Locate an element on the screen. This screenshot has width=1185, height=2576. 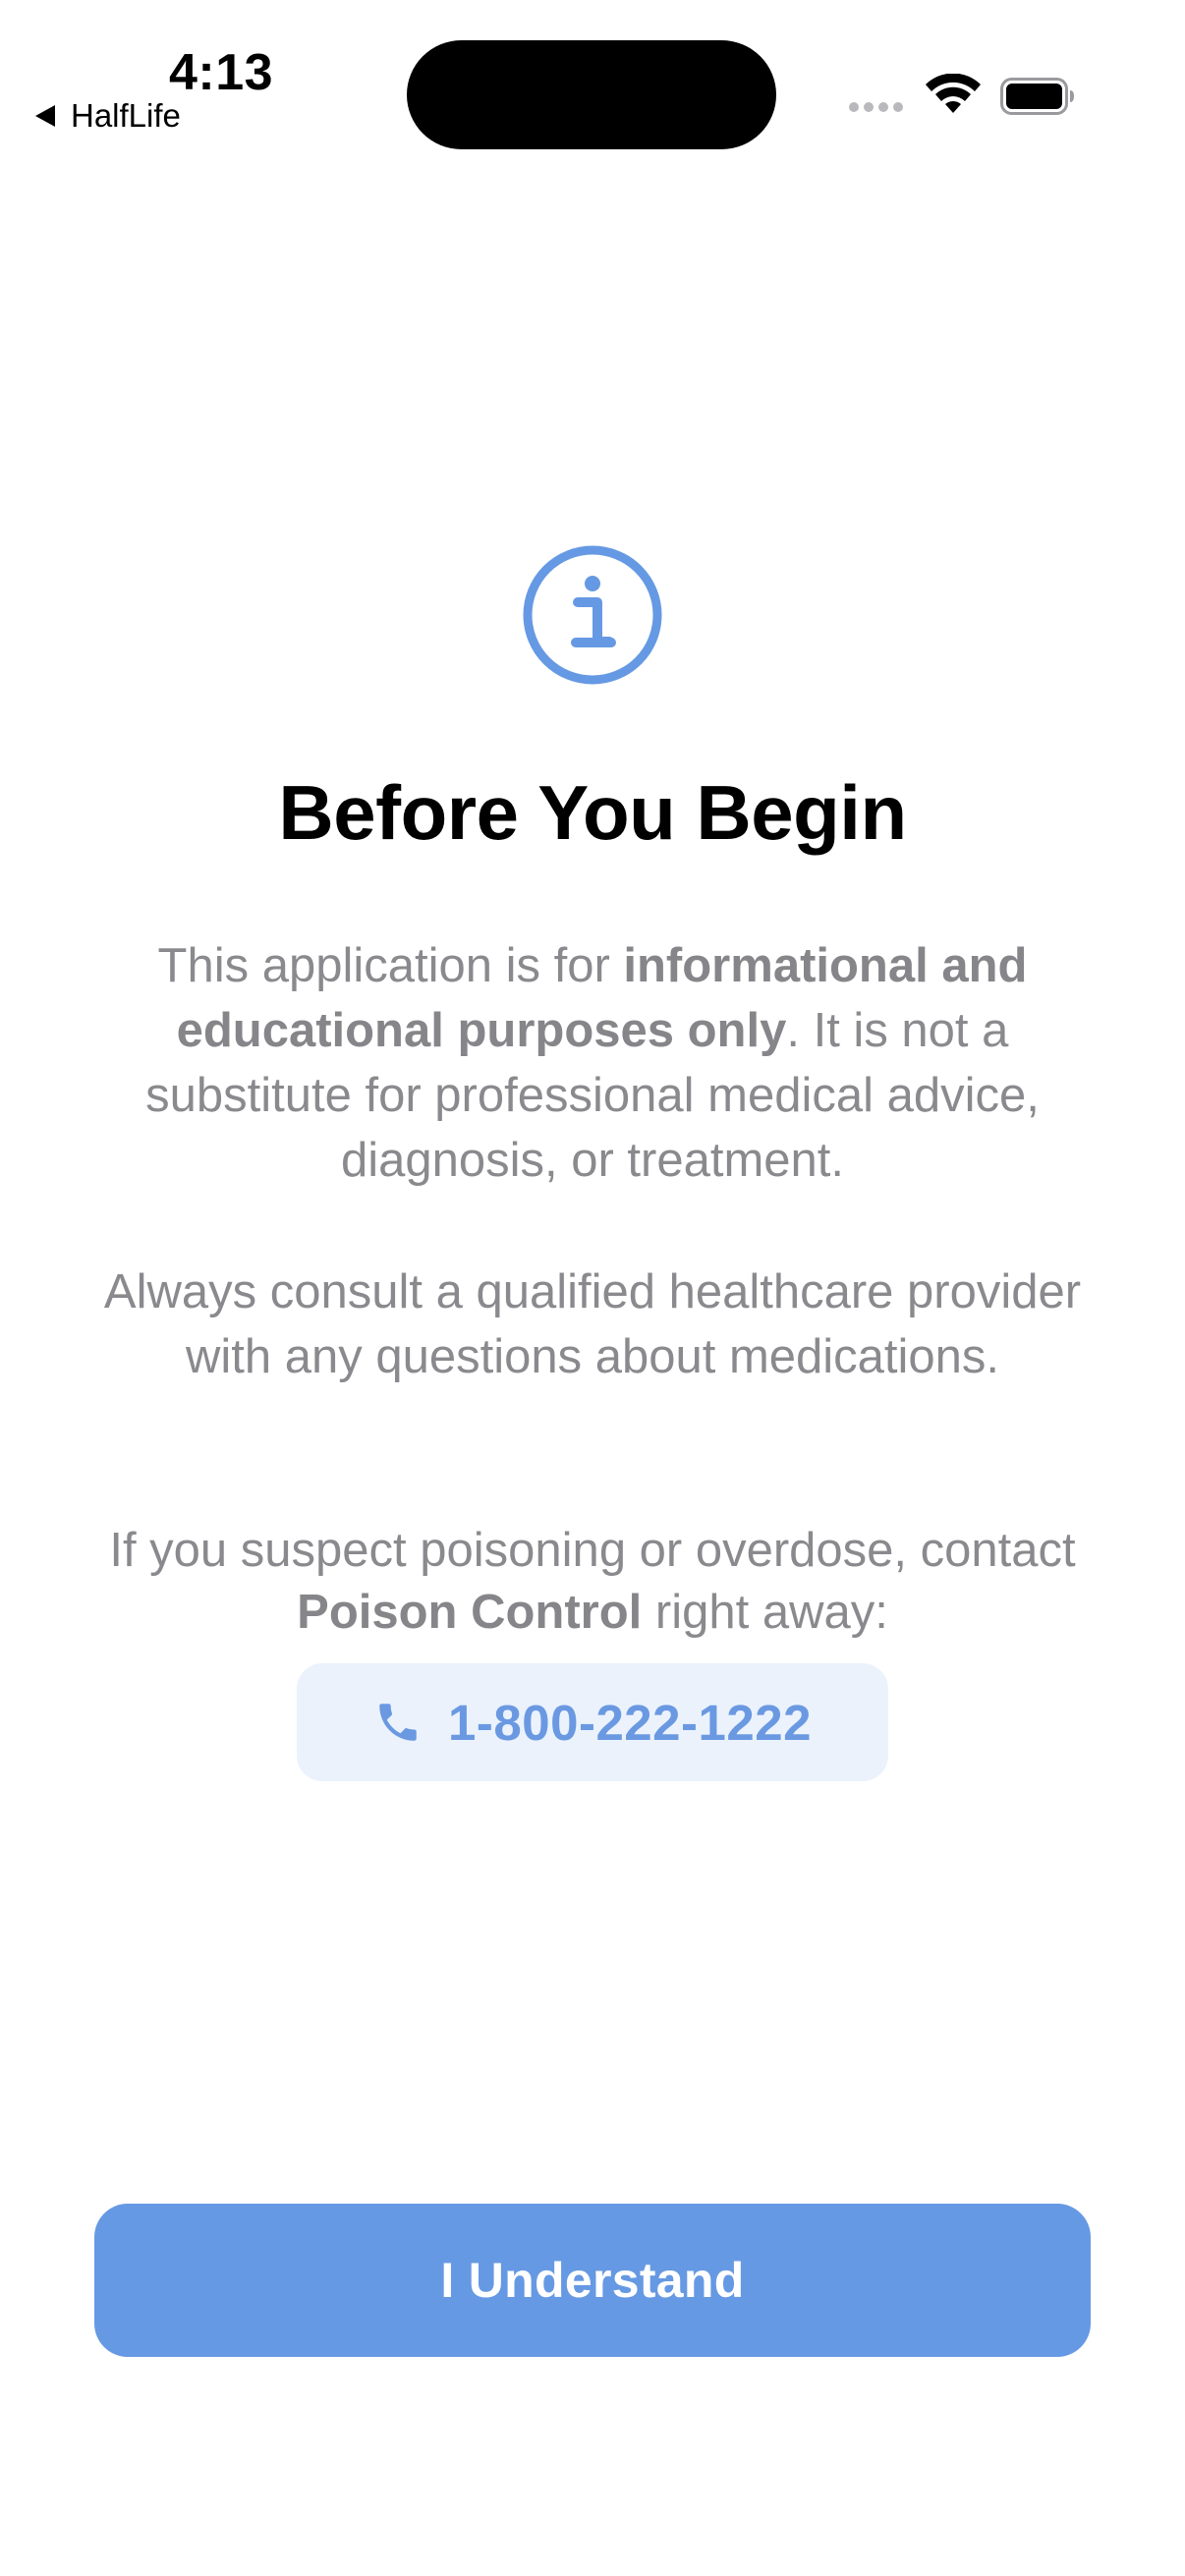
page-title: Before You Begin is located at coordinates (592, 812).